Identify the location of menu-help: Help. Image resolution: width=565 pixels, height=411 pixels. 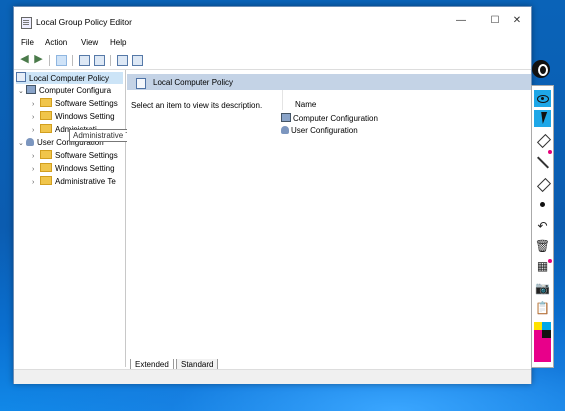
(118, 42).